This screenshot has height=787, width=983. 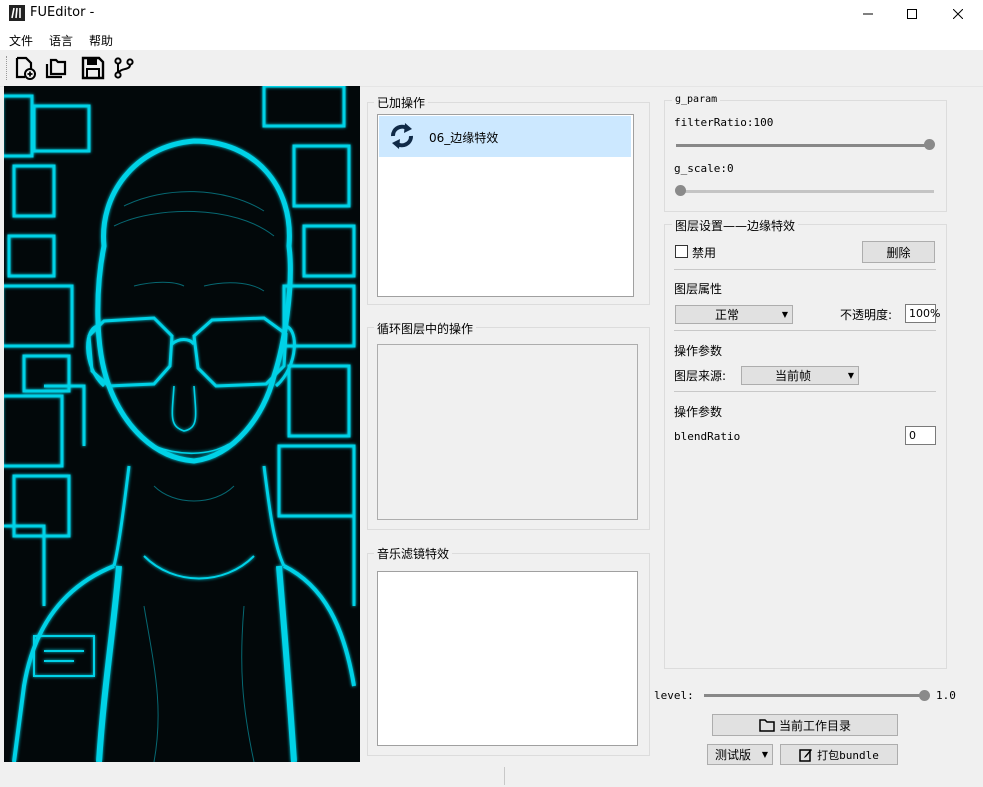 What do you see at coordinates (806, 755) in the screenshot?
I see `edit-icon` at bounding box center [806, 755].